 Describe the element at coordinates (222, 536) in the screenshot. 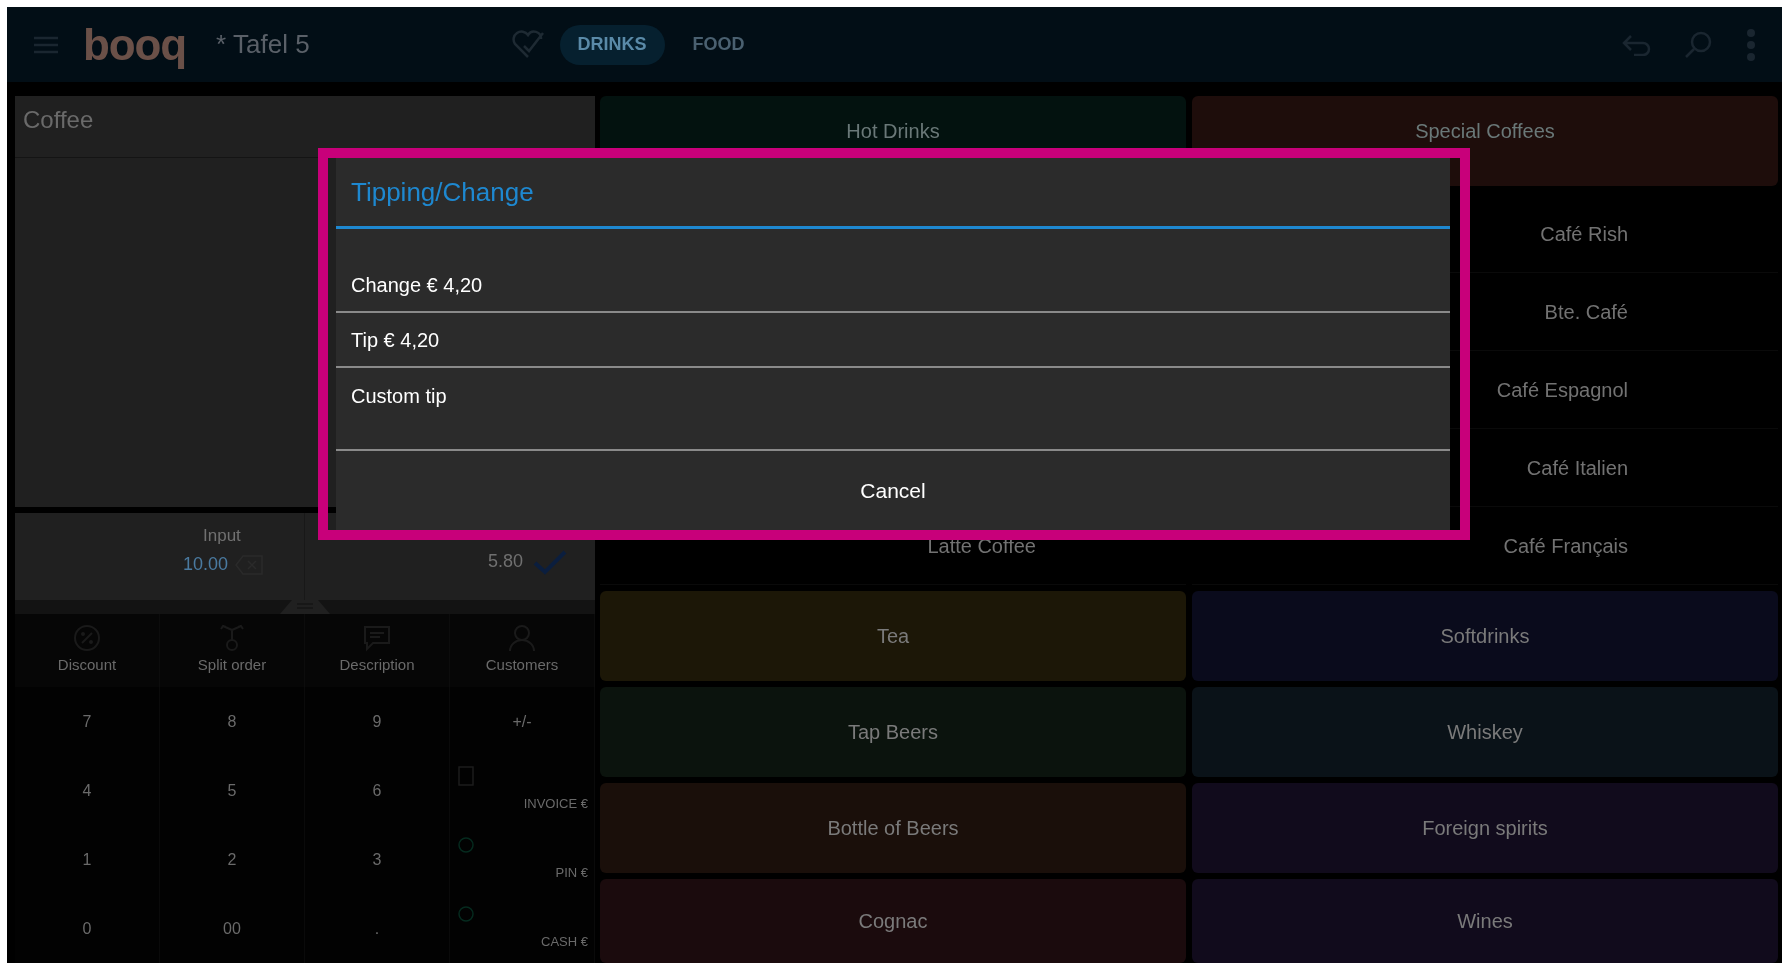

I see `input-label: Input` at that location.